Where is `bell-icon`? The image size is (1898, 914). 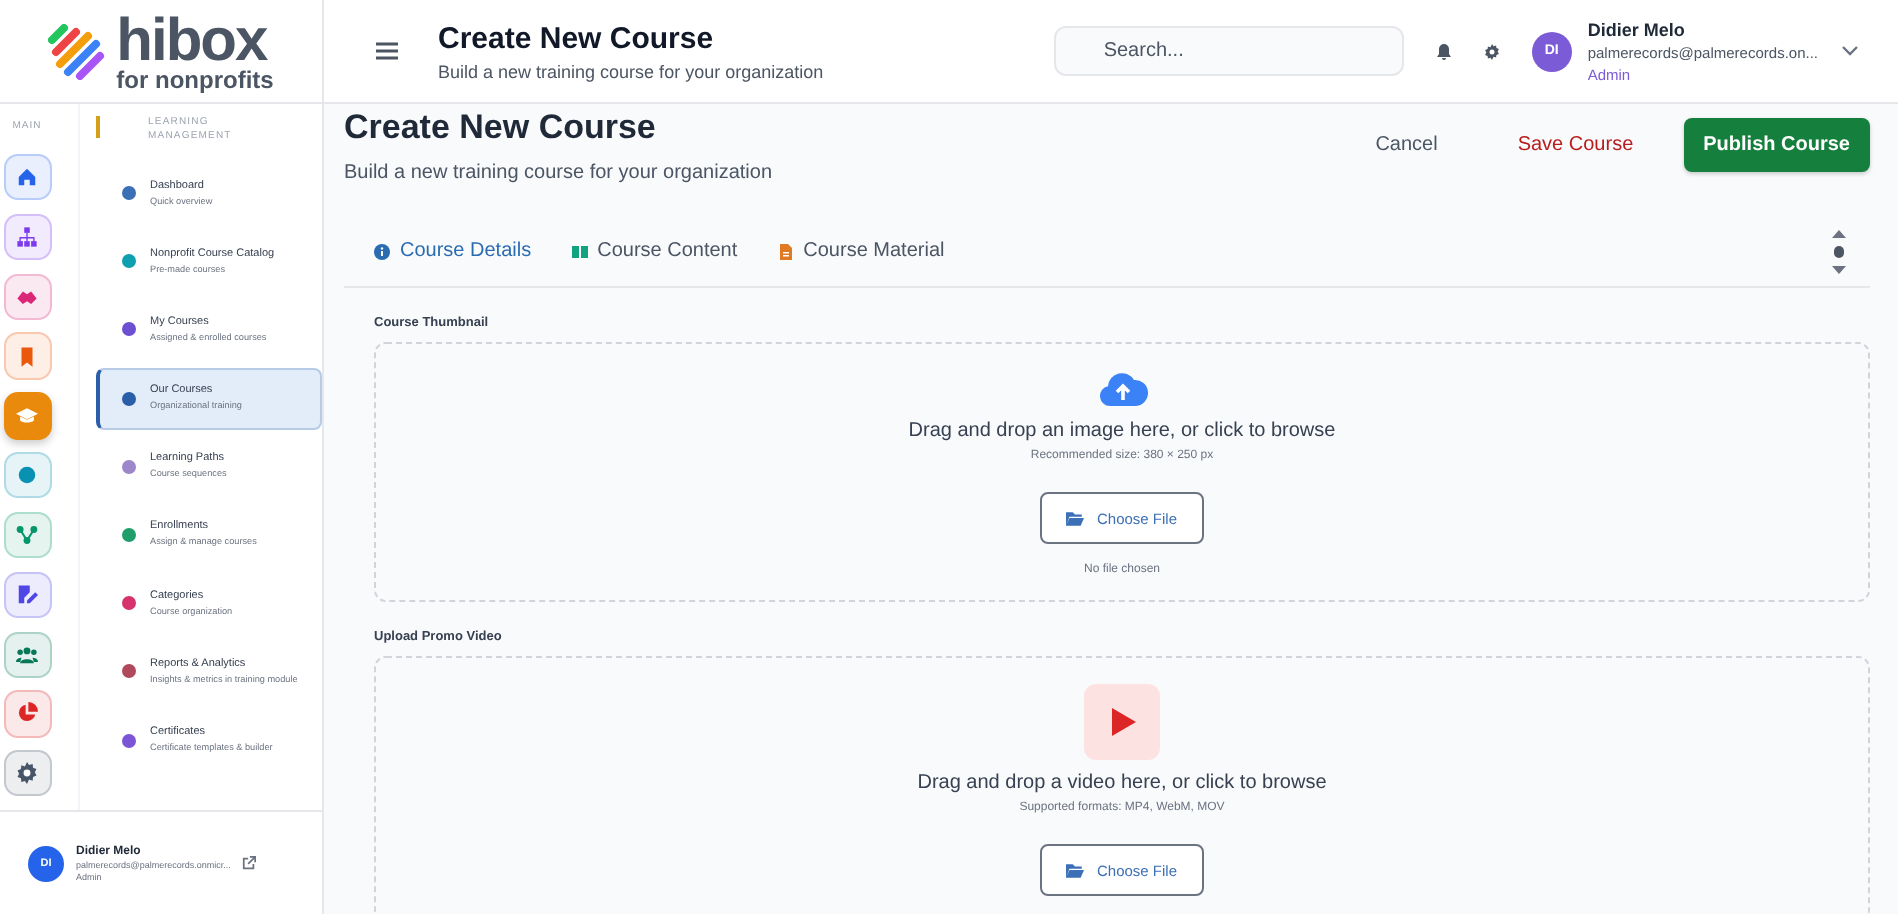
bell-icon is located at coordinates (1443, 51).